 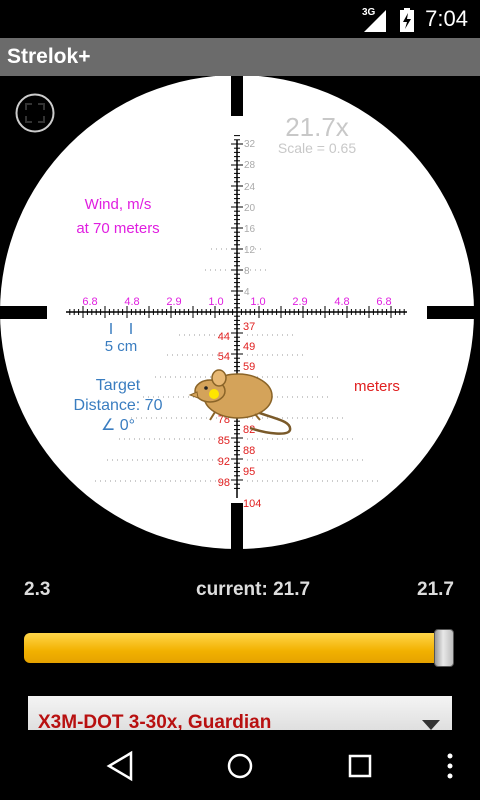 What do you see at coordinates (377, 386) in the screenshot?
I see `range-units-label: meters` at bounding box center [377, 386].